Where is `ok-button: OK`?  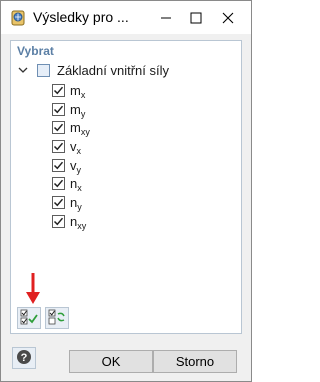 ok-button: OK is located at coordinates (111, 361).